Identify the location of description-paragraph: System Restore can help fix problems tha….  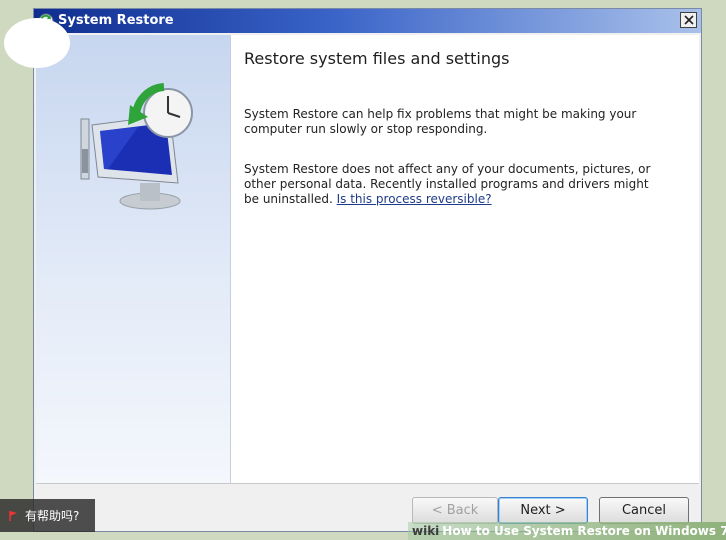
(440, 121).